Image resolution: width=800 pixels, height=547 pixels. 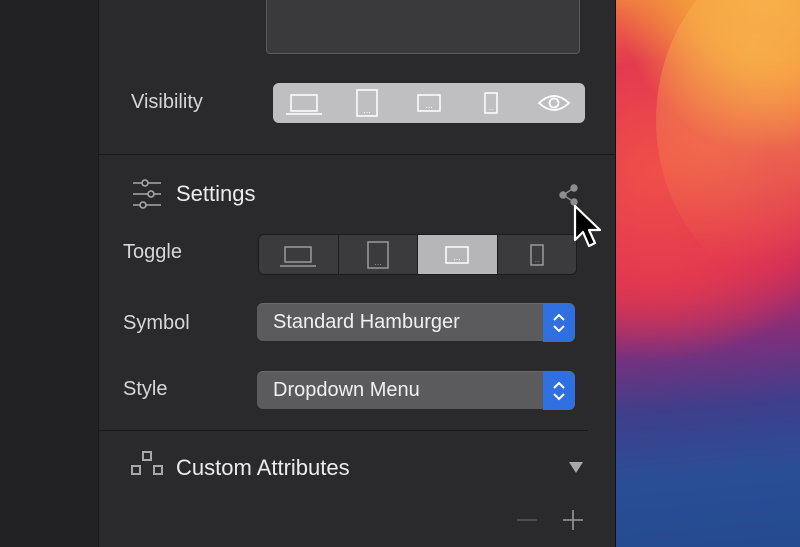 I want to click on symbol-label: Symbol, so click(x=156, y=323).